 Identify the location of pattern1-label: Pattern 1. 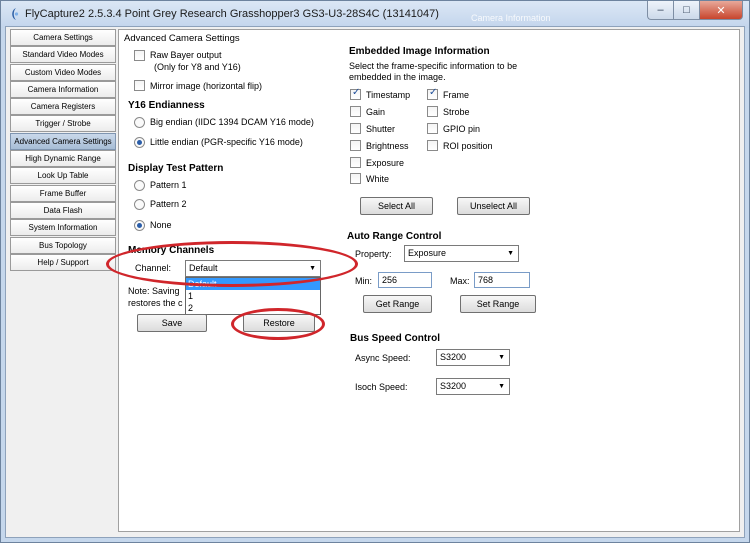
(168, 185).